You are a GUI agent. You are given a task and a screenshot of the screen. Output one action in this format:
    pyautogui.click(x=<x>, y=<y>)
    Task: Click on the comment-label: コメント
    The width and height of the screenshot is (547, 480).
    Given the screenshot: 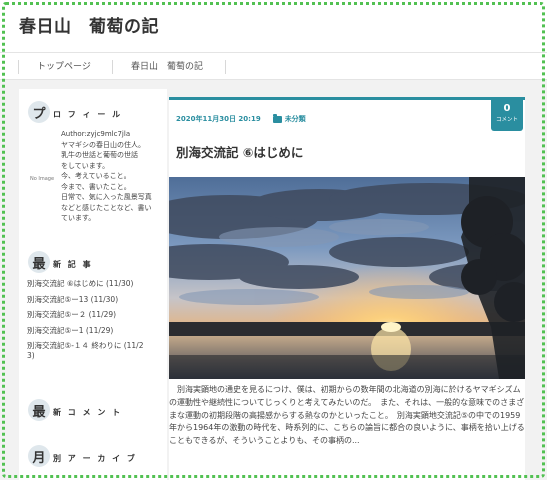 What is the action you would take?
    pyautogui.click(x=506, y=120)
    